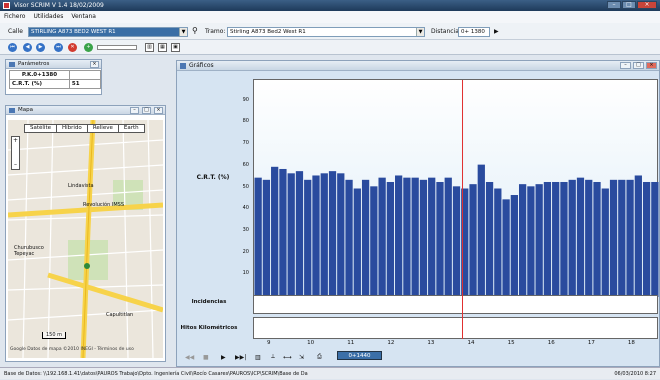 The height and width of the screenshot is (380, 660). I want to click on menu-fichero: Fichero, so click(14, 17).